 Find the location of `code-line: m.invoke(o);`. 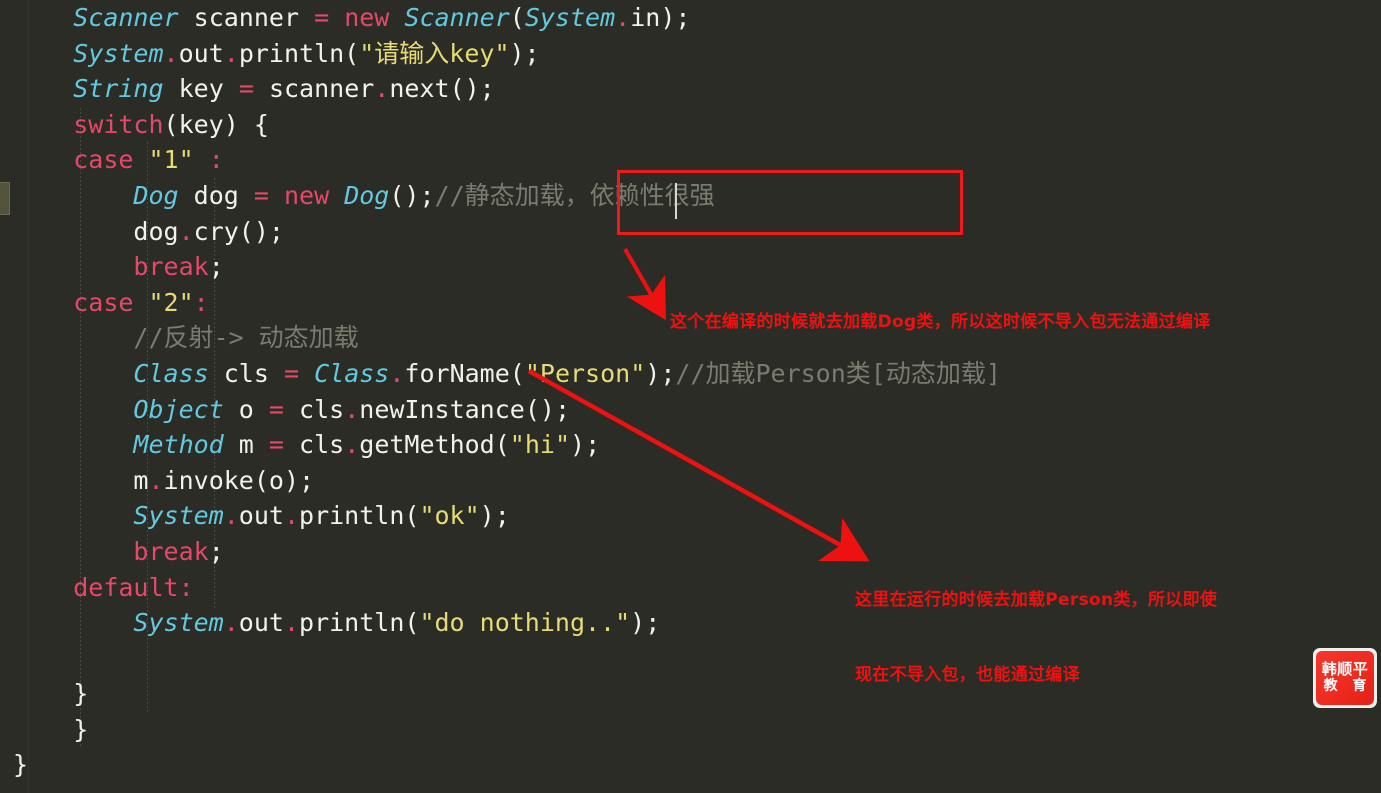

code-line: m.invoke(o); is located at coordinates (690, 481).